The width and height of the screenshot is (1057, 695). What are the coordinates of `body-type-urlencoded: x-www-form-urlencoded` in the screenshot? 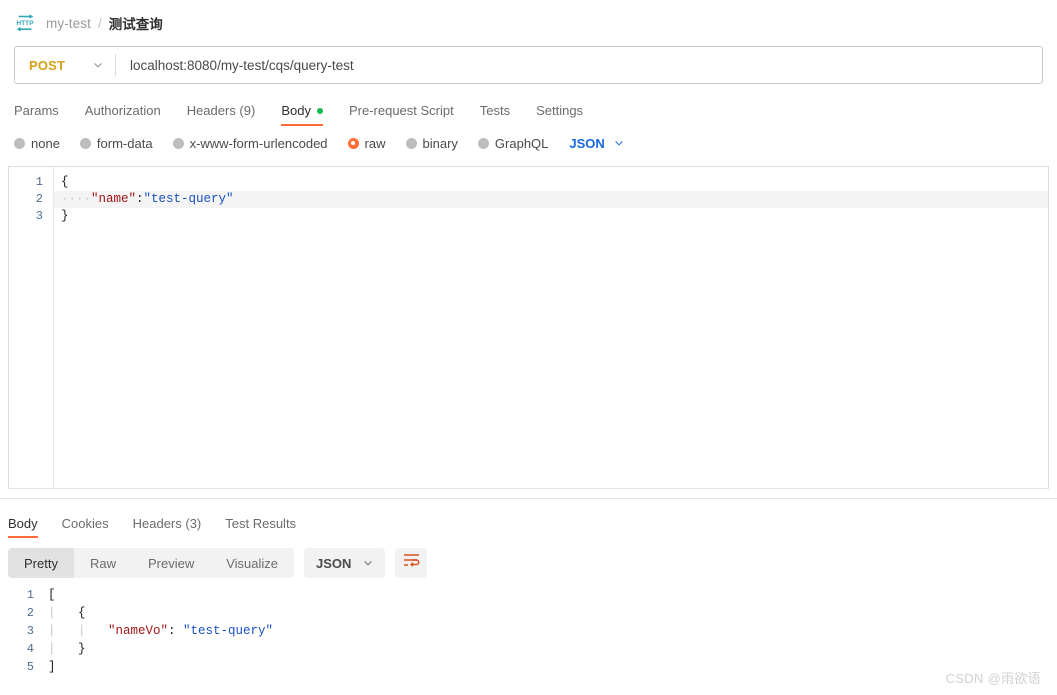 It's located at (250, 143).